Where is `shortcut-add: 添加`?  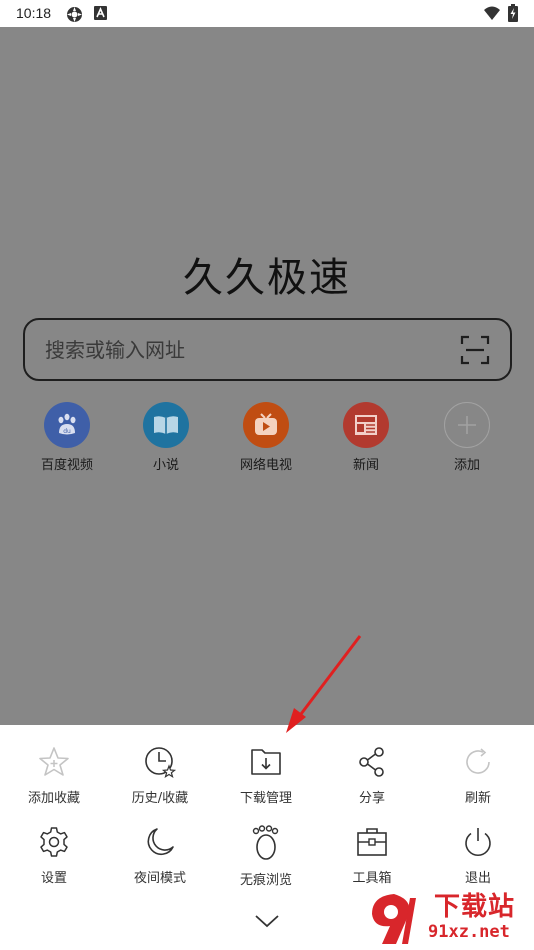
shortcut-add: 添加 is located at coordinates (467, 437).